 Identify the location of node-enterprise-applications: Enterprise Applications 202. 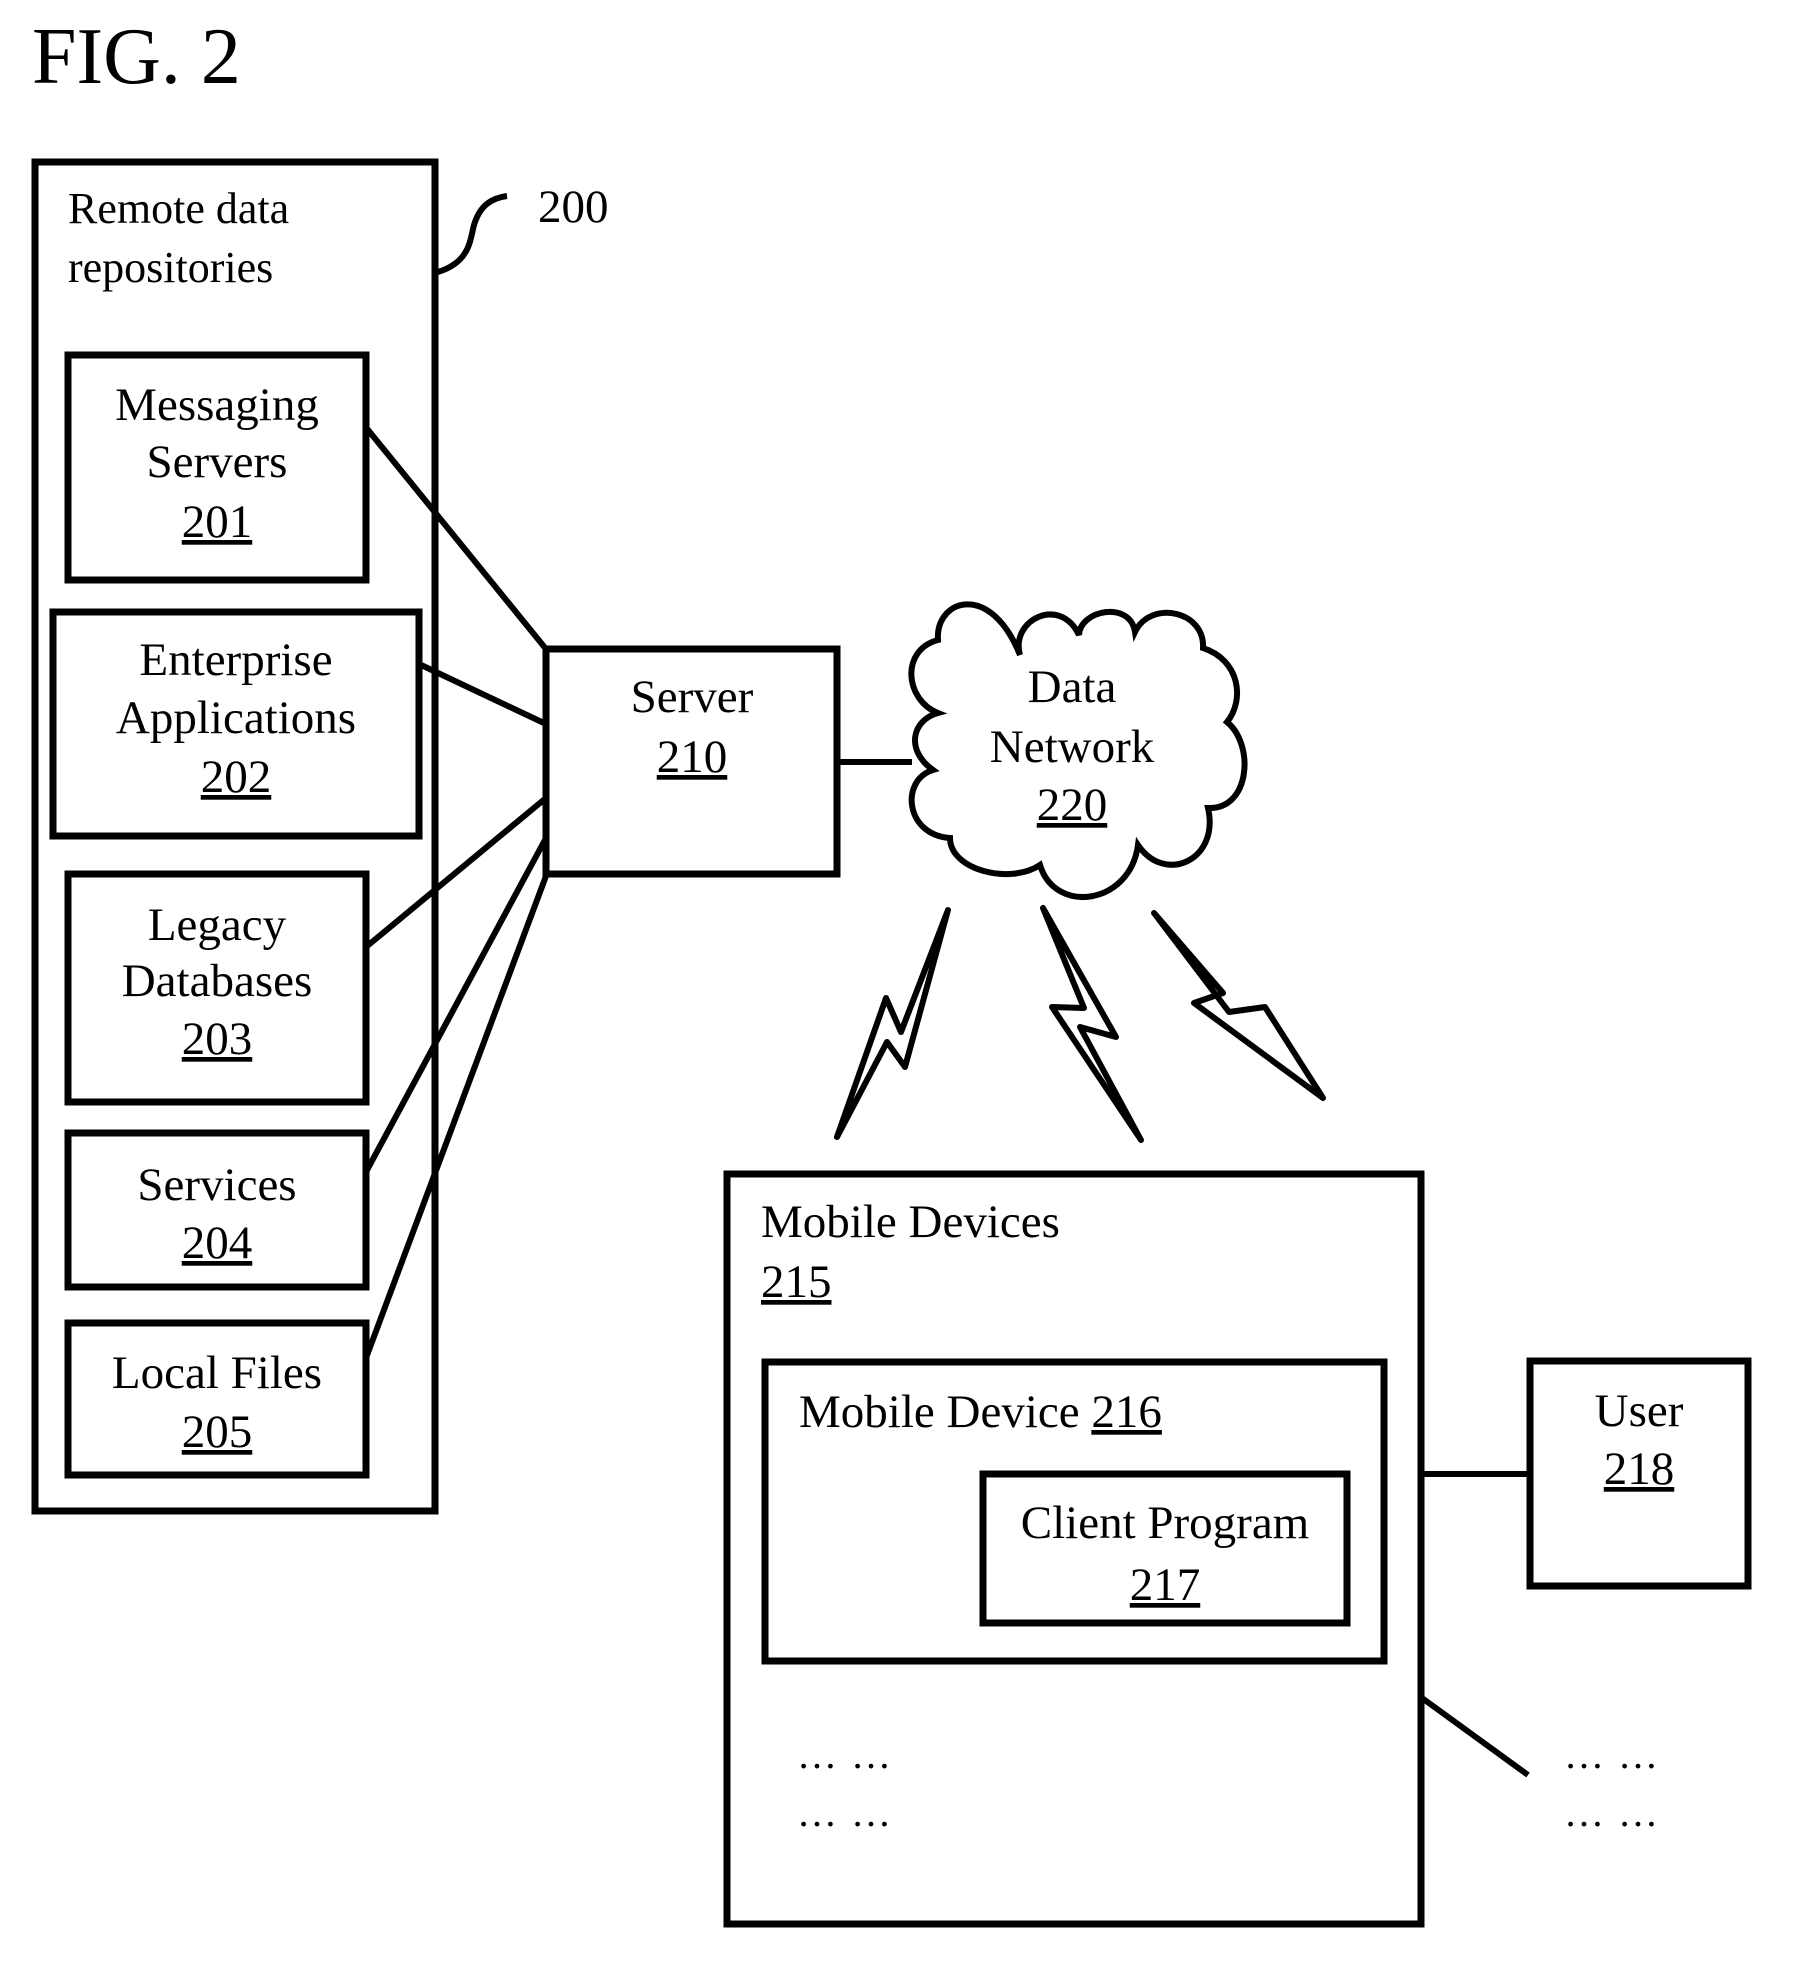
(236, 724).